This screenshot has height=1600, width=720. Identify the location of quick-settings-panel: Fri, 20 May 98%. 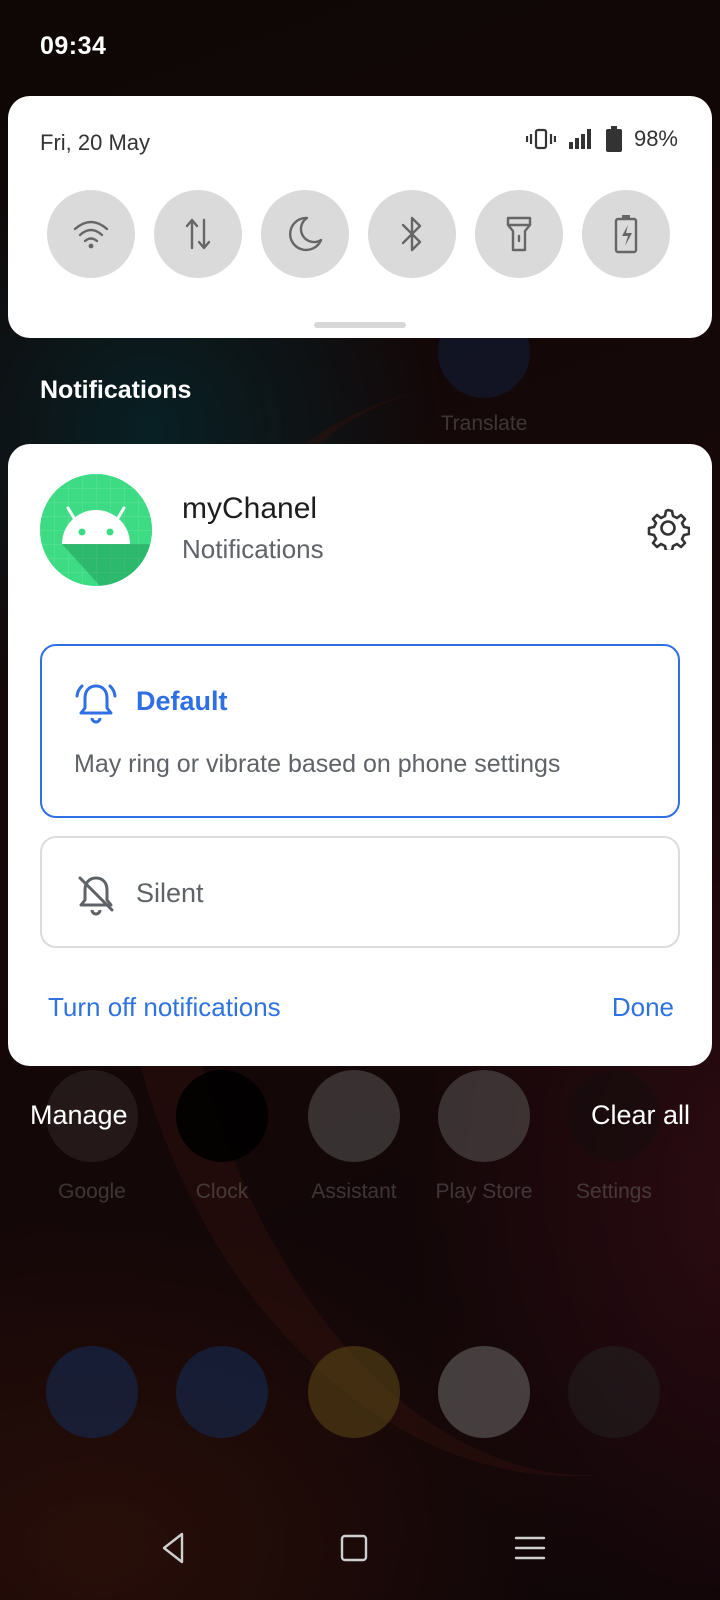
(360, 217).